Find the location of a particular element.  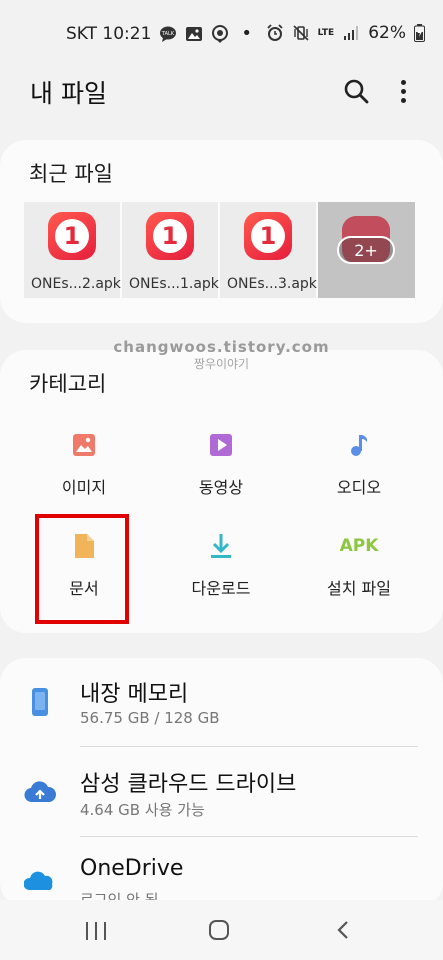

recent-file-name: ONEs...3.apk is located at coordinates (272, 284).